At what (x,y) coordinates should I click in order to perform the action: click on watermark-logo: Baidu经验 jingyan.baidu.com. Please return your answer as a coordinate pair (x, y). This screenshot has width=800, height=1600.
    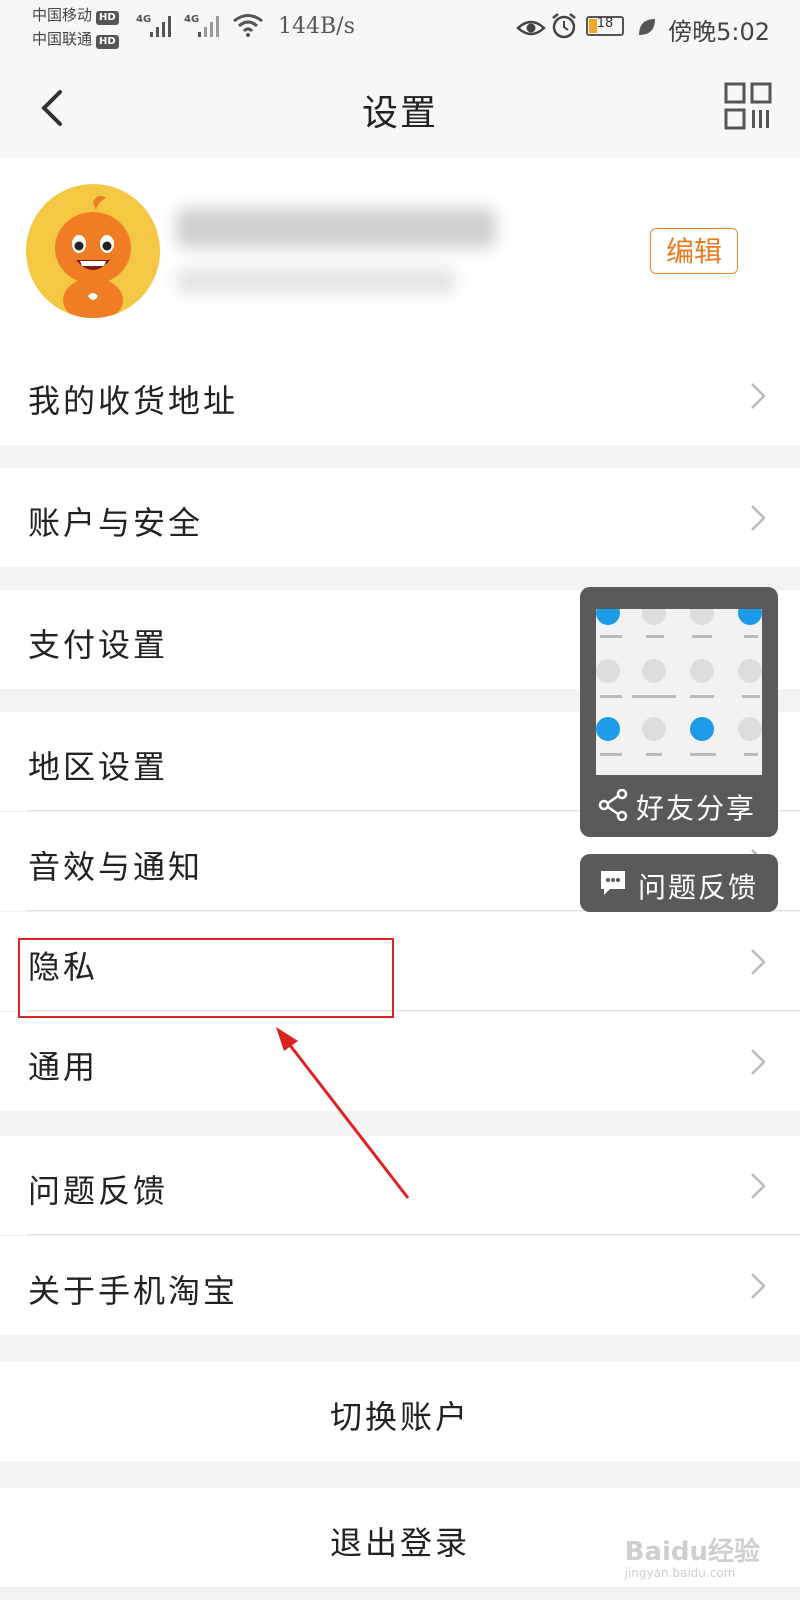
    Looking at the image, I should click on (692, 1558).